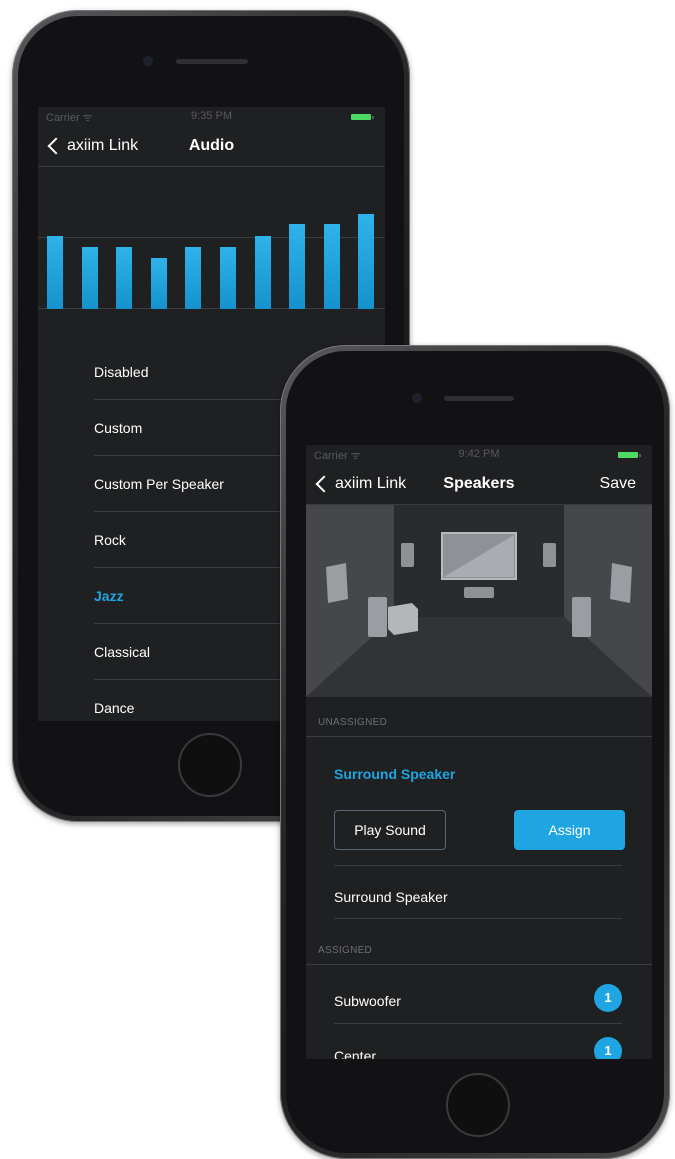 This screenshot has width=675, height=1159. I want to click on selected-speaker-label: Surround Speaker, so click(395, 774).